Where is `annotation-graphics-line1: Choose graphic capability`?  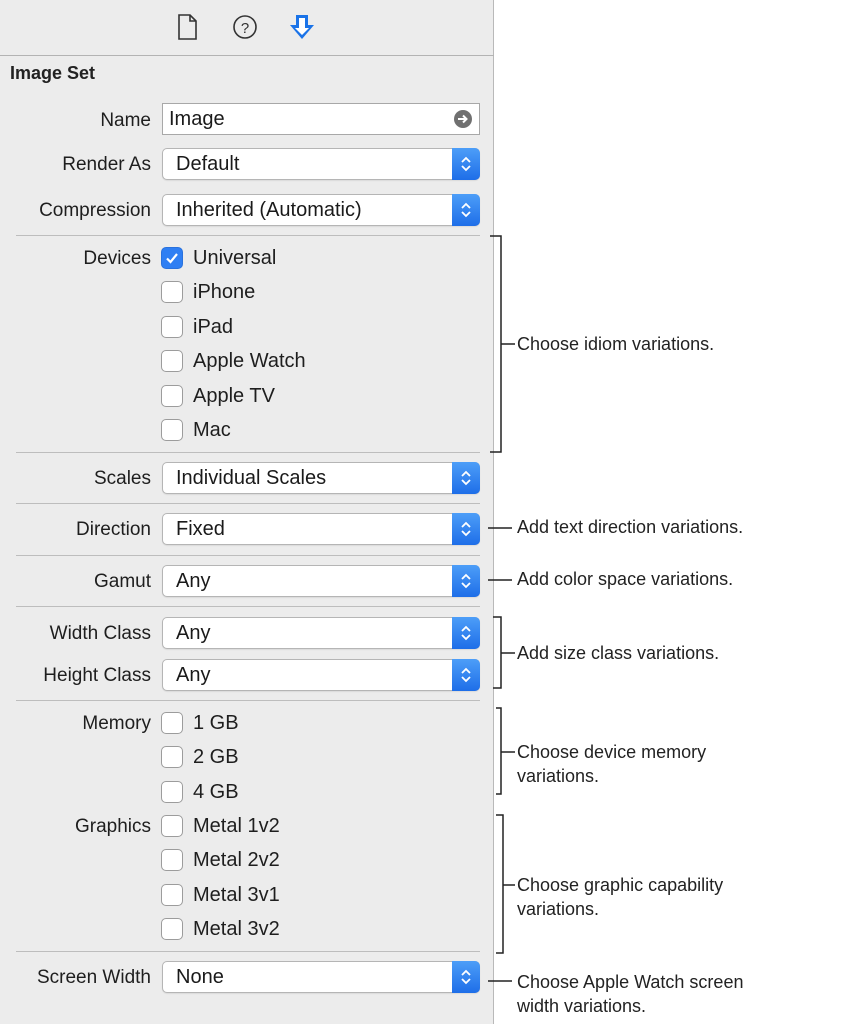
annotation-graphics-line1: Choose graphic capability is located at coordinates (620, 885).